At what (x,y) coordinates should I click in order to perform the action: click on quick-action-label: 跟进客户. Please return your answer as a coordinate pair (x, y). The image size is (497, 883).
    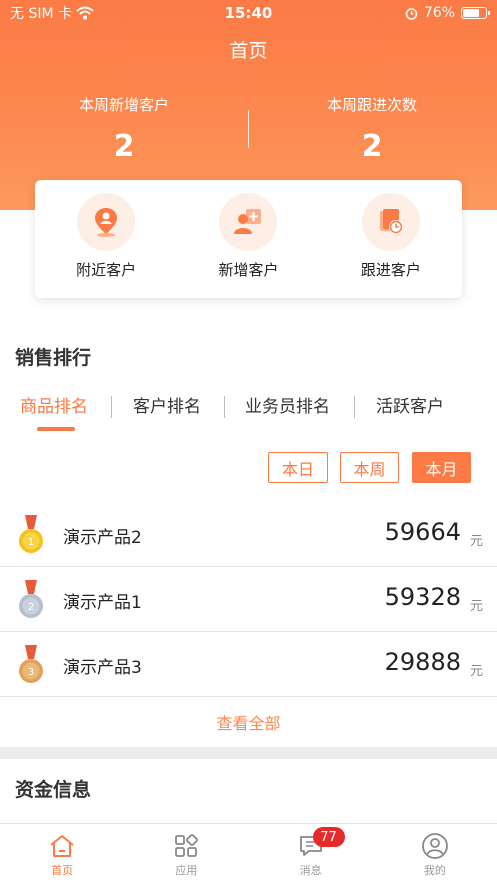
    Looking at the image, I should click on (390, 270).